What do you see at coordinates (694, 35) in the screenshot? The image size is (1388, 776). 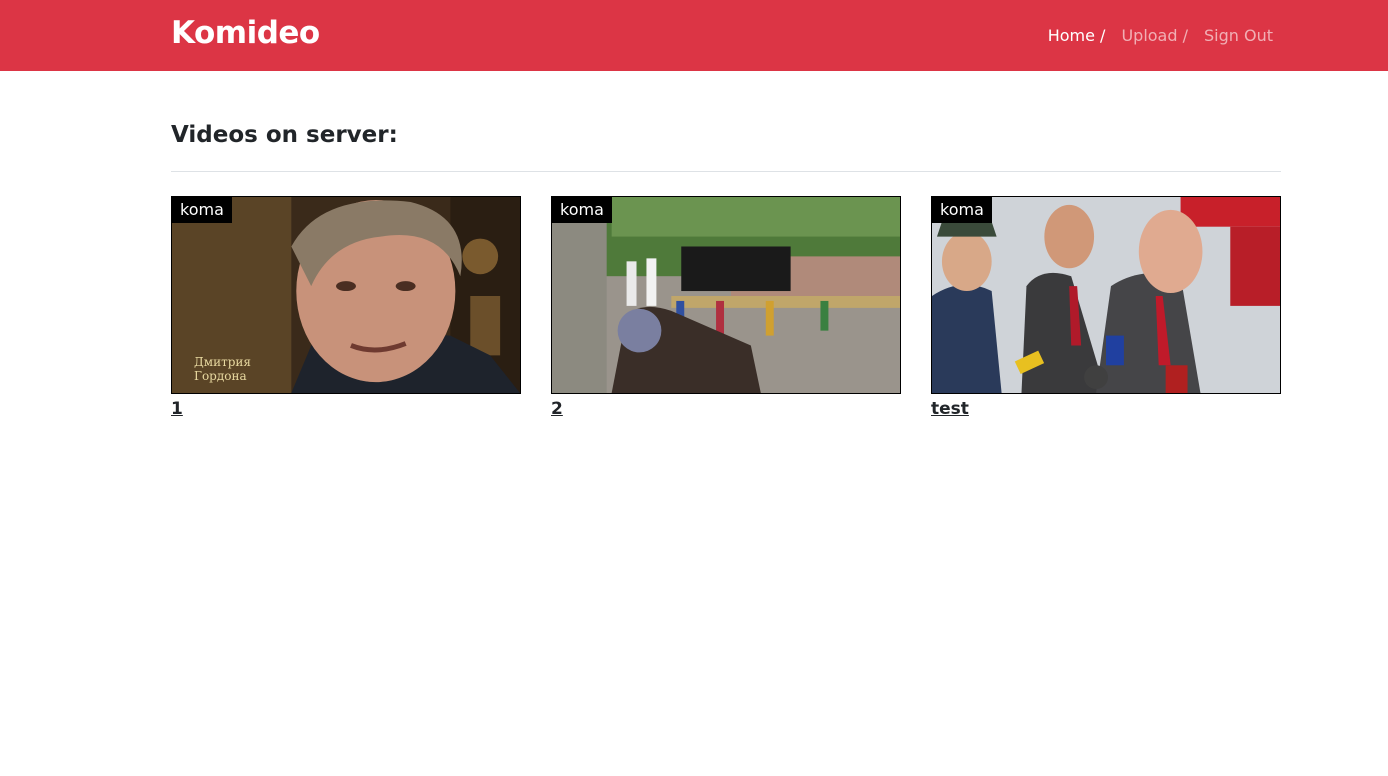 I see `navbar: Komideo Home / Upload / Sign Out` at bounding box center [694, 35].